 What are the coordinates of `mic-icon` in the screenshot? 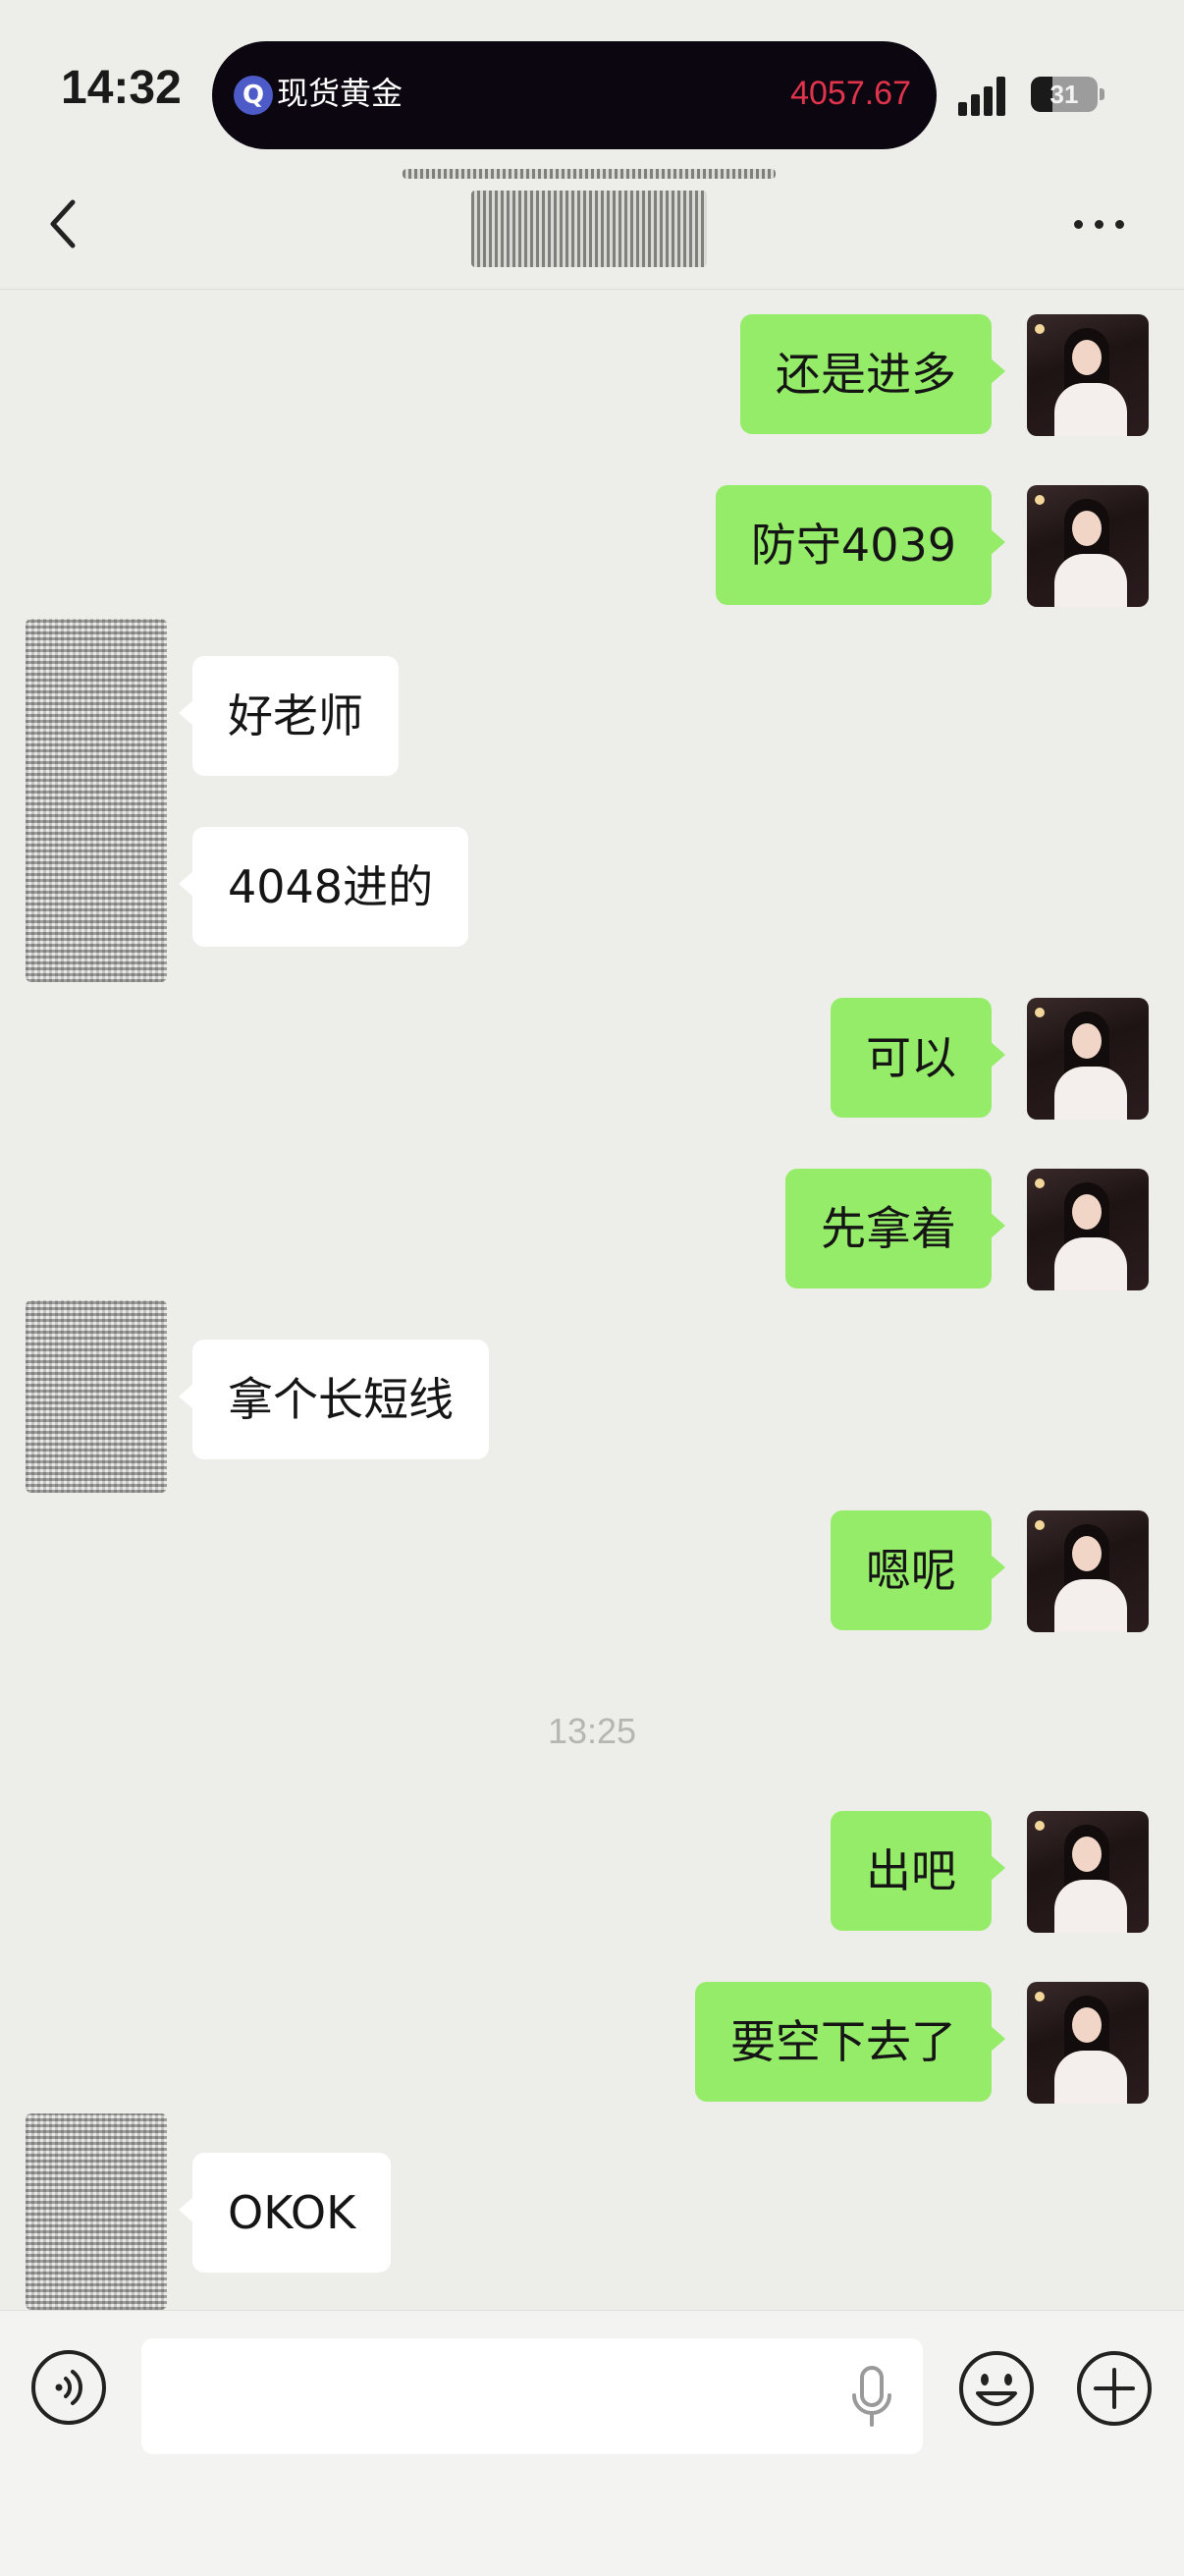 It's located at (871, 2396).